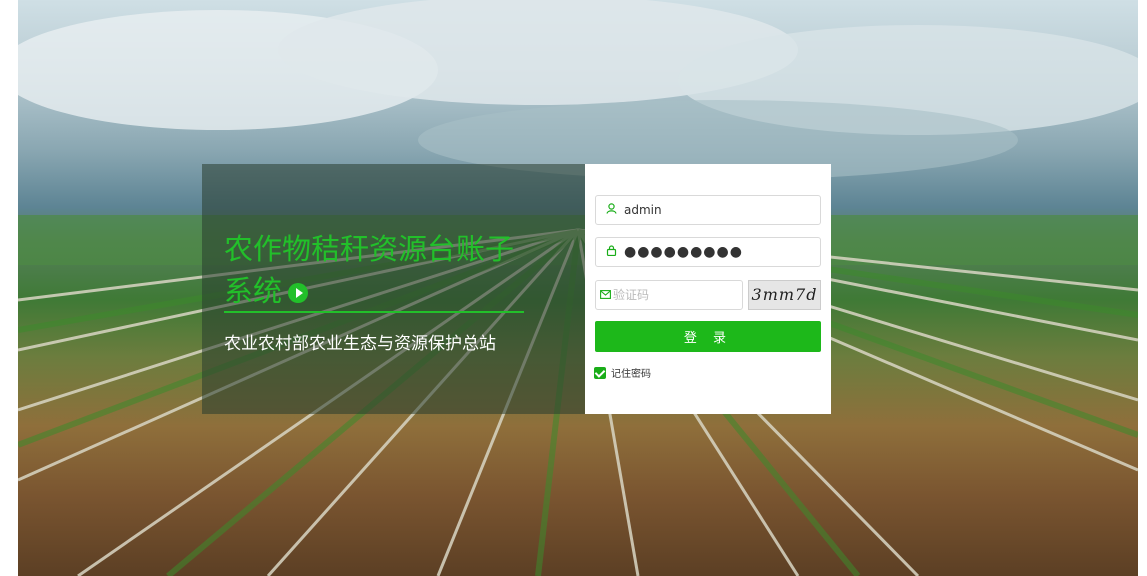 The width and height of the screenshot is (1147, 576). What do you see at coordinates (360, 344) in the screenshot?
I see `organization-name: 农业农村部农业生态与资源保护总站` at bounding box center [360, 344].